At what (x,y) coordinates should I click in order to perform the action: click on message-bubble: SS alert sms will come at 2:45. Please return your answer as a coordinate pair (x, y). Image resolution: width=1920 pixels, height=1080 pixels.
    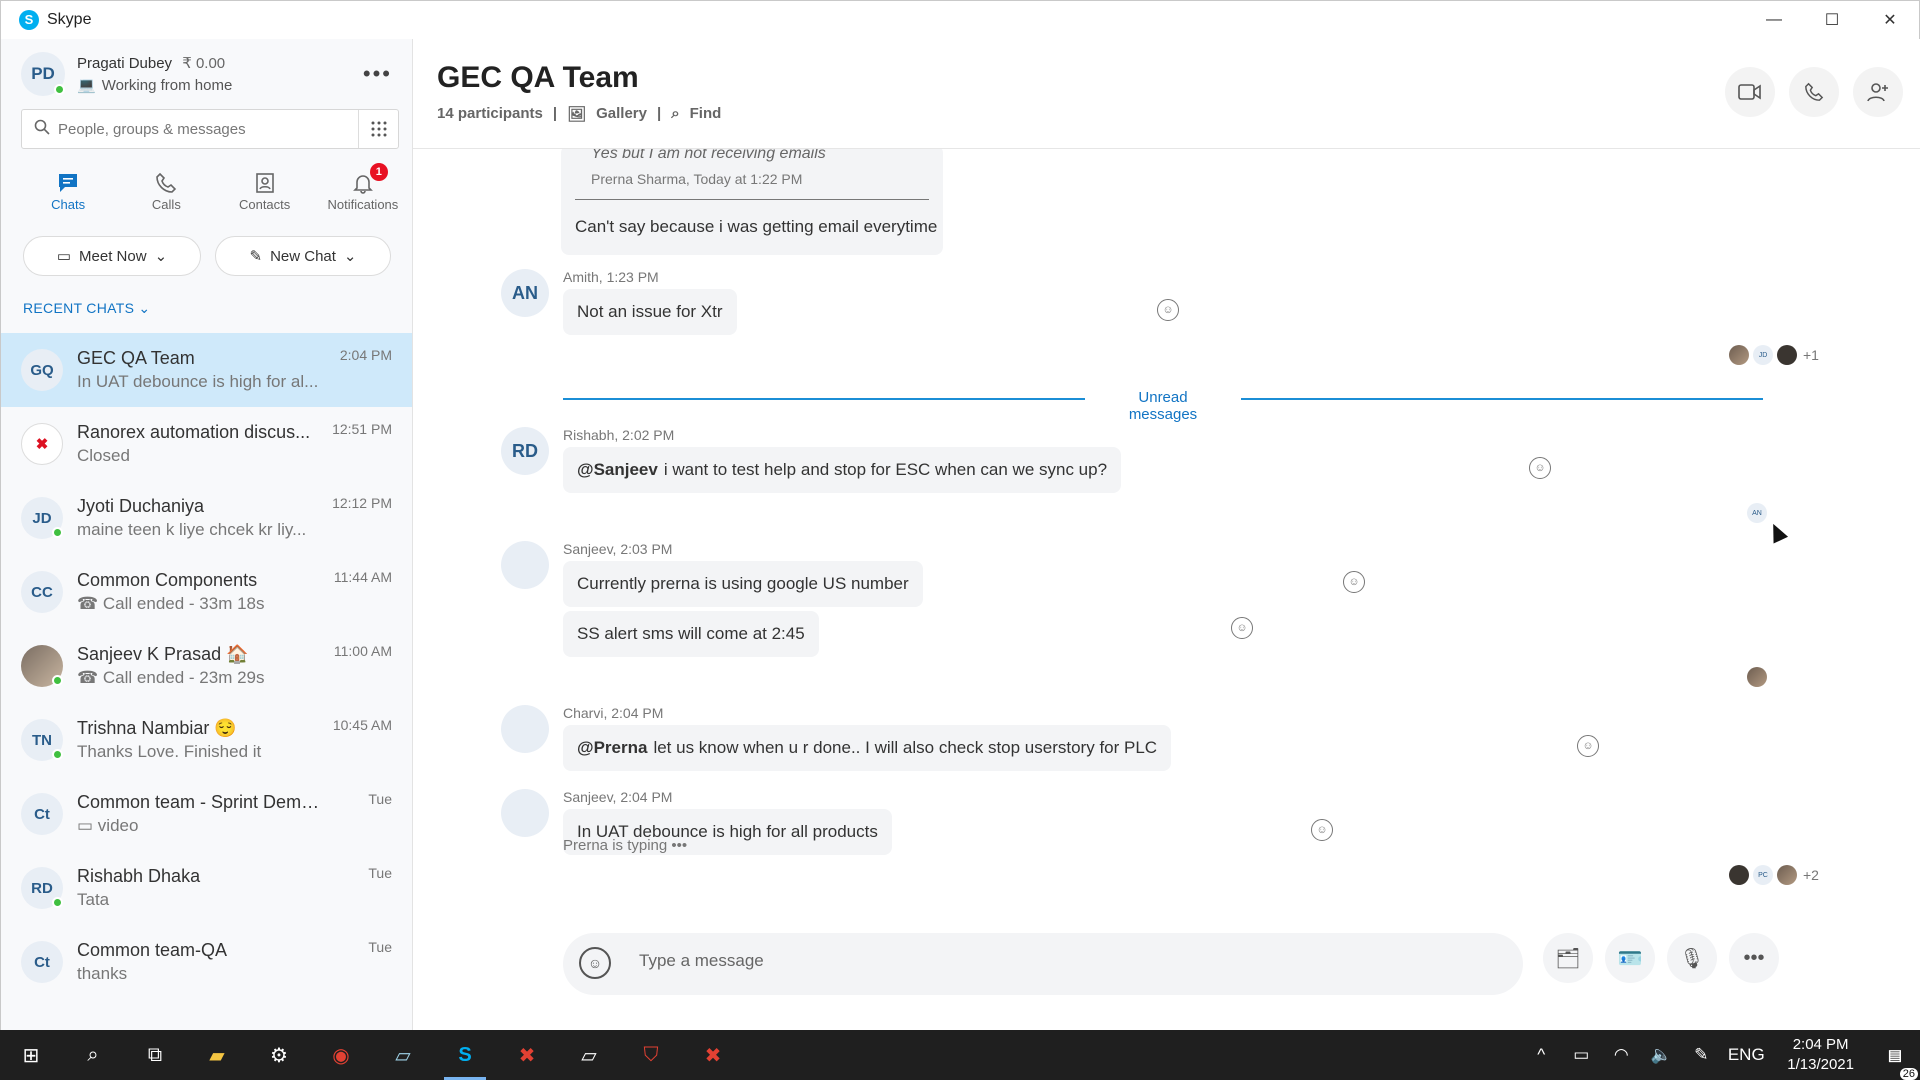
    Looking at the image, I should click on (691, 634).